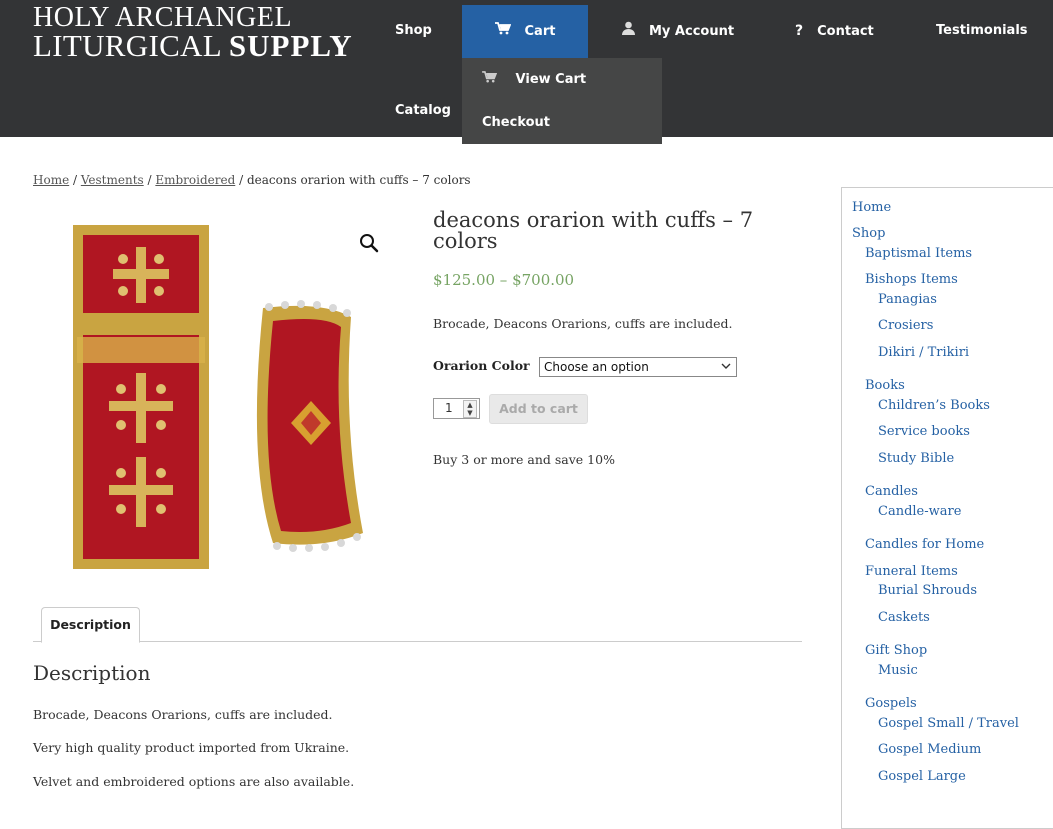  Describe the element at coordinates (891, 703) in the screenshot. I see `sidebar-item-gospels: Gospels` at that location.